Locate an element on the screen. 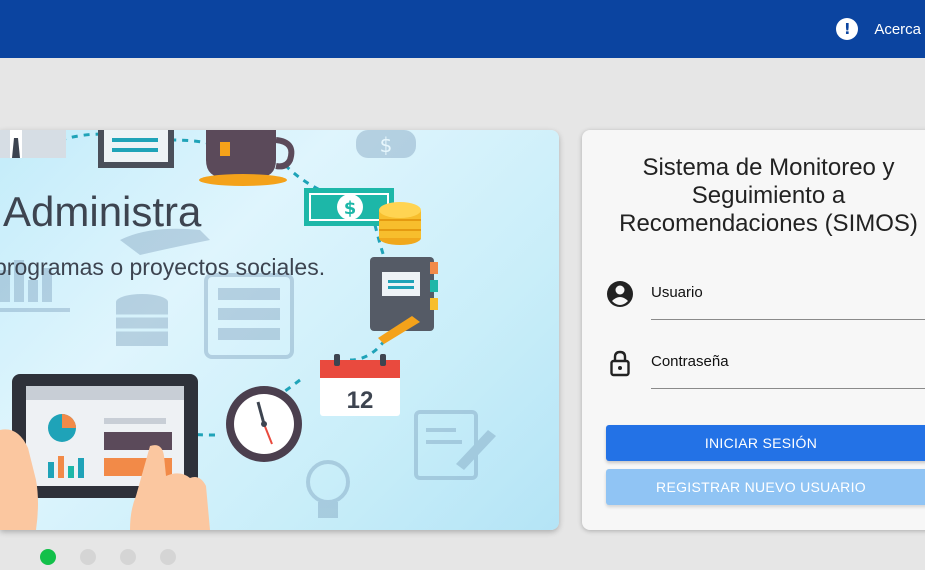 This screenshot has width=925, height=570. login-button: INICIAR SESIÓN is located at coordinates (765, 443).